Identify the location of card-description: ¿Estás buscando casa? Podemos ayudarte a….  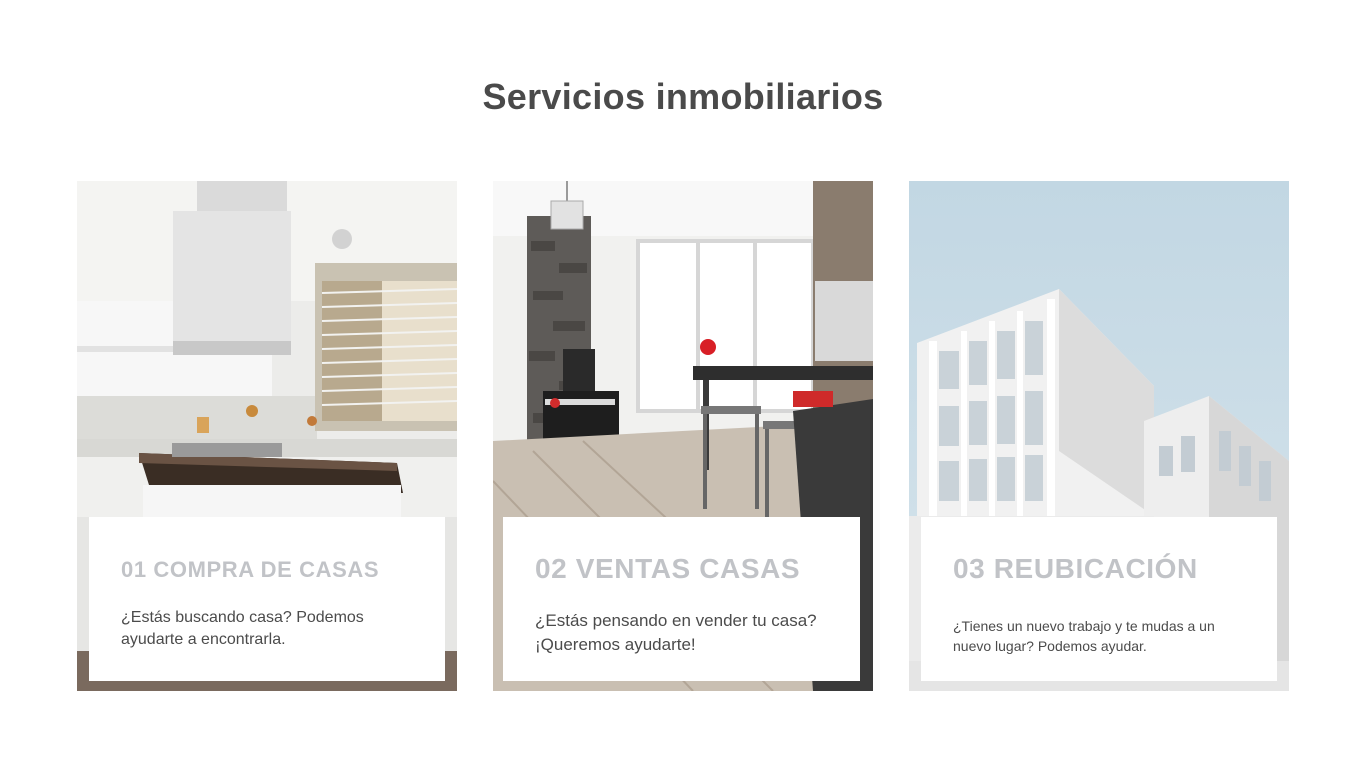
(242, 629).